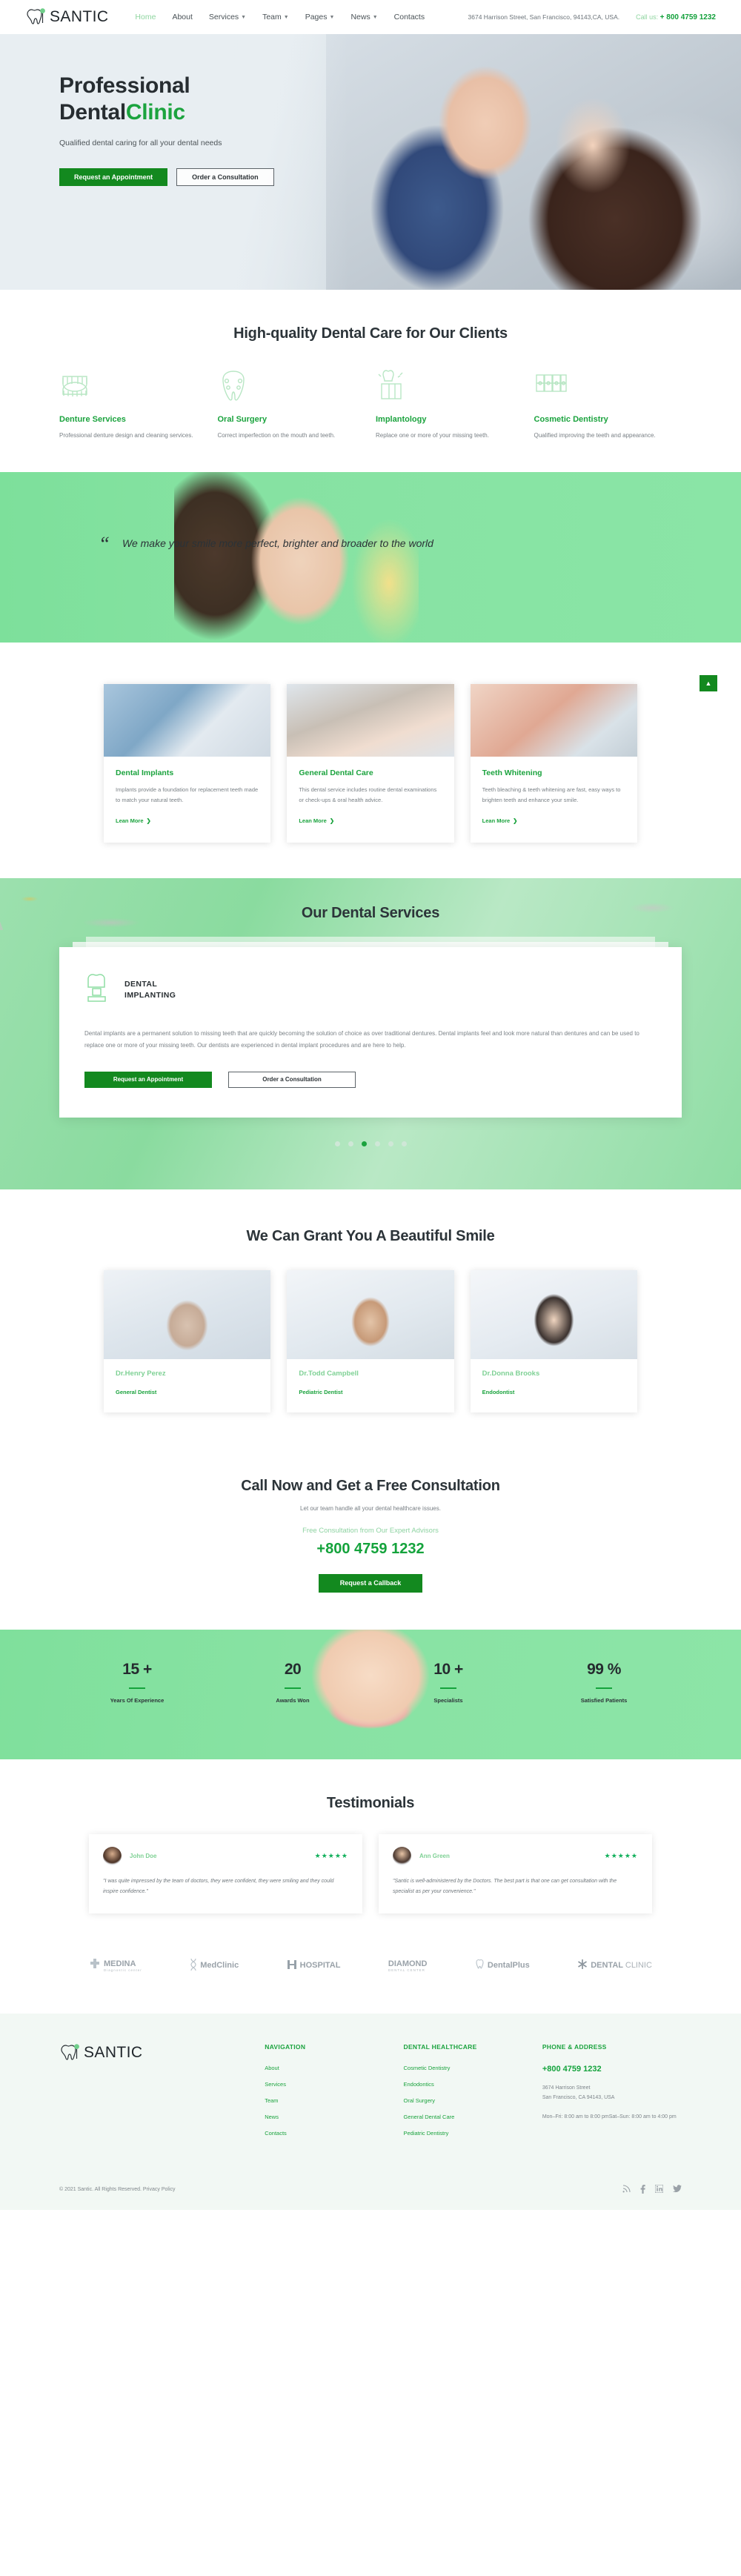  What do you see at coordinates (450, 386) in the screenshot?
I see `implant-icon` at bounding box center [450, 386].